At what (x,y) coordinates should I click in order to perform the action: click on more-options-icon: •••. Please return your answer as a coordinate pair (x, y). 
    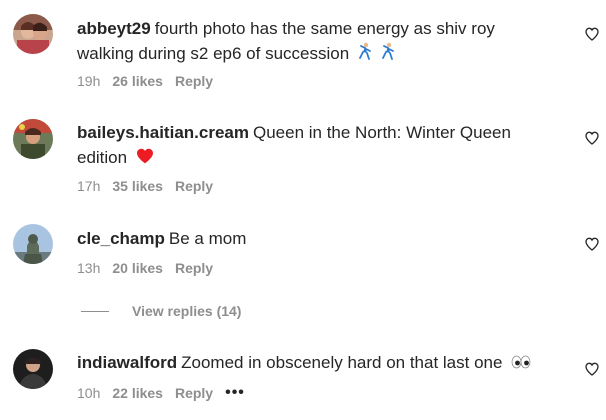
    Looking at the image, I should click on (235, 393).